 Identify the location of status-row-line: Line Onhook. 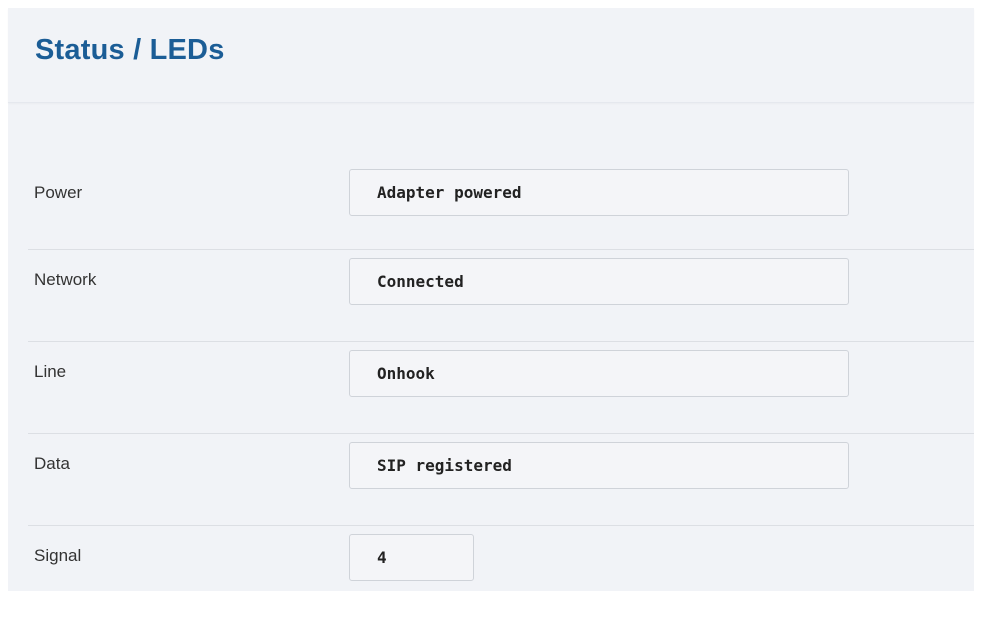
(501, 387).